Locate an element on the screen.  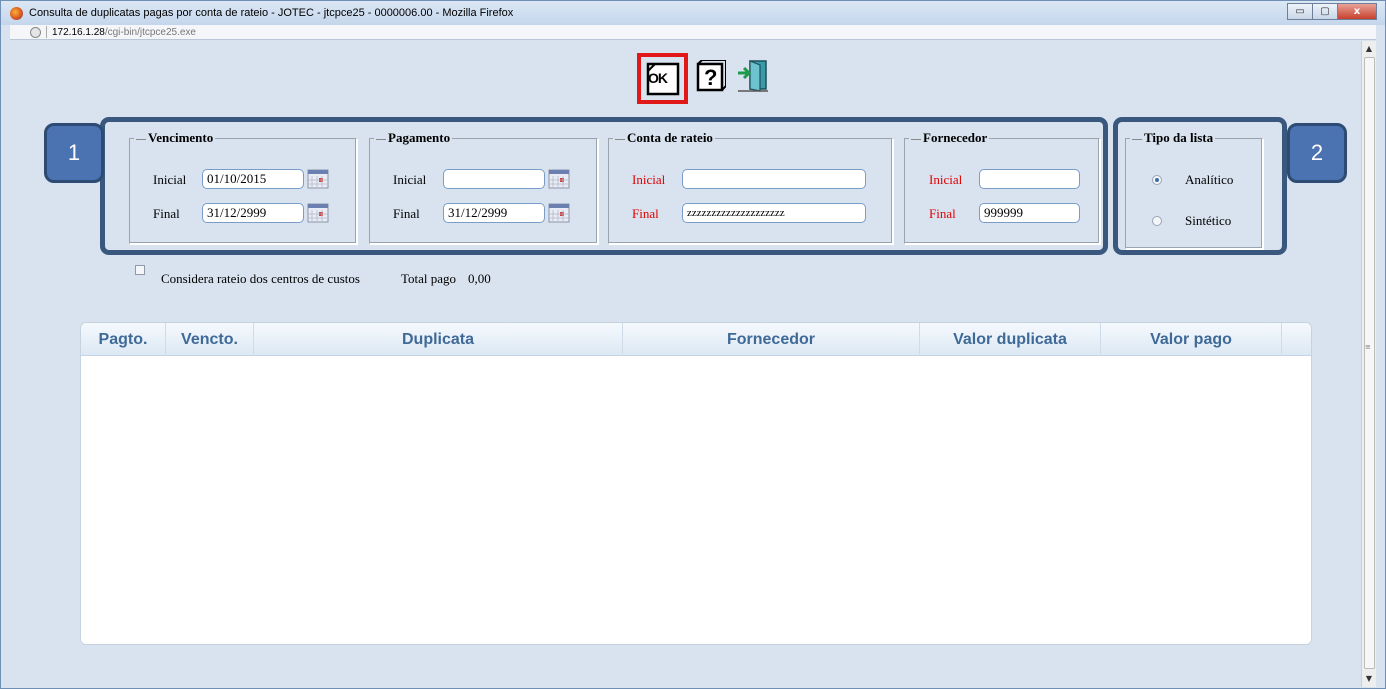
minimize-button: ▭ is located at coordinates (1300, 11).